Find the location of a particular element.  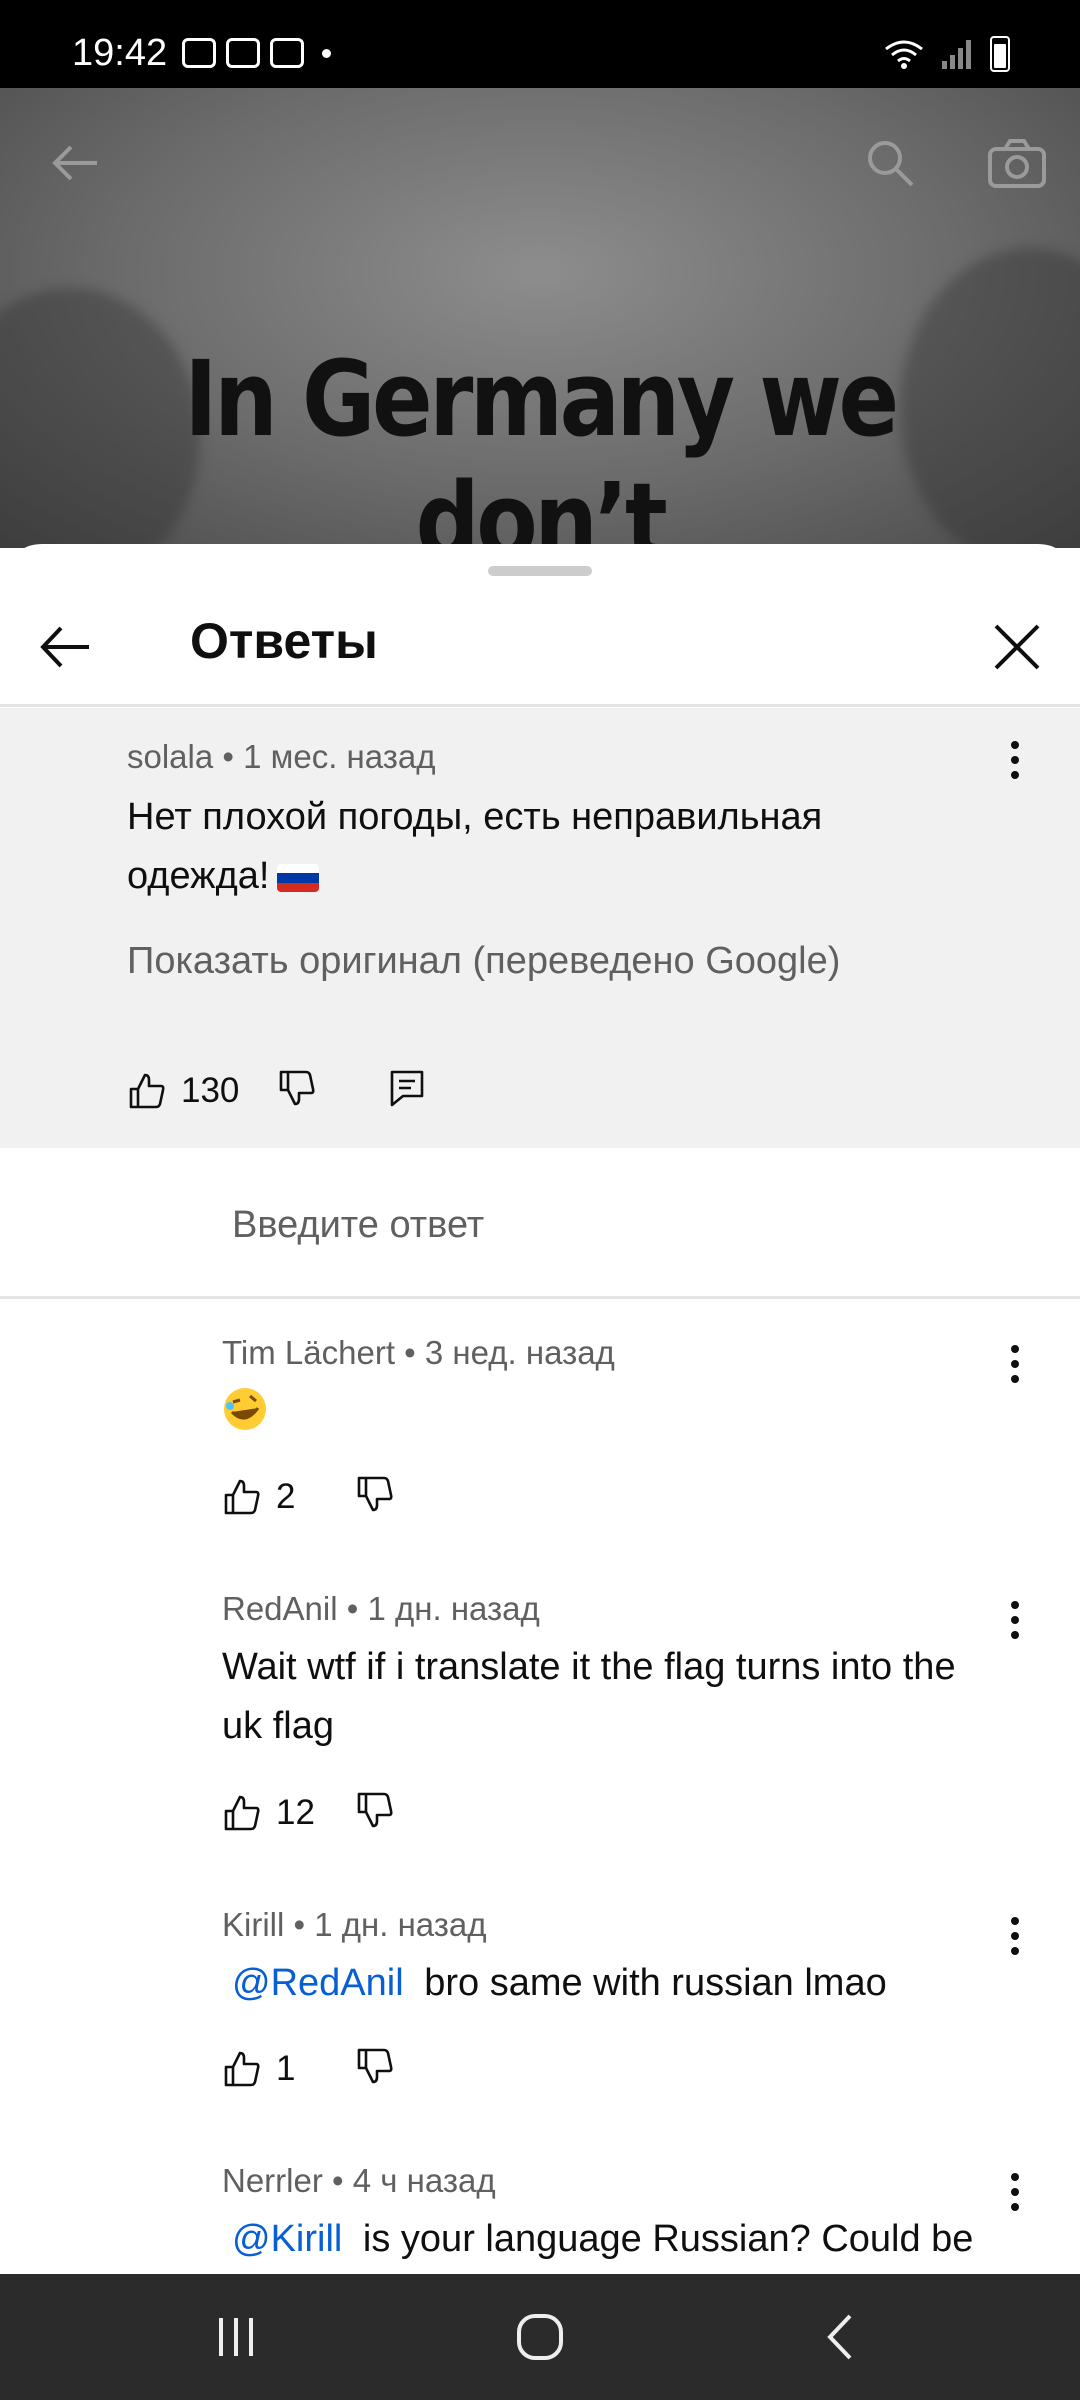

recent-apps-icon is located at coordinates (236, 2337).